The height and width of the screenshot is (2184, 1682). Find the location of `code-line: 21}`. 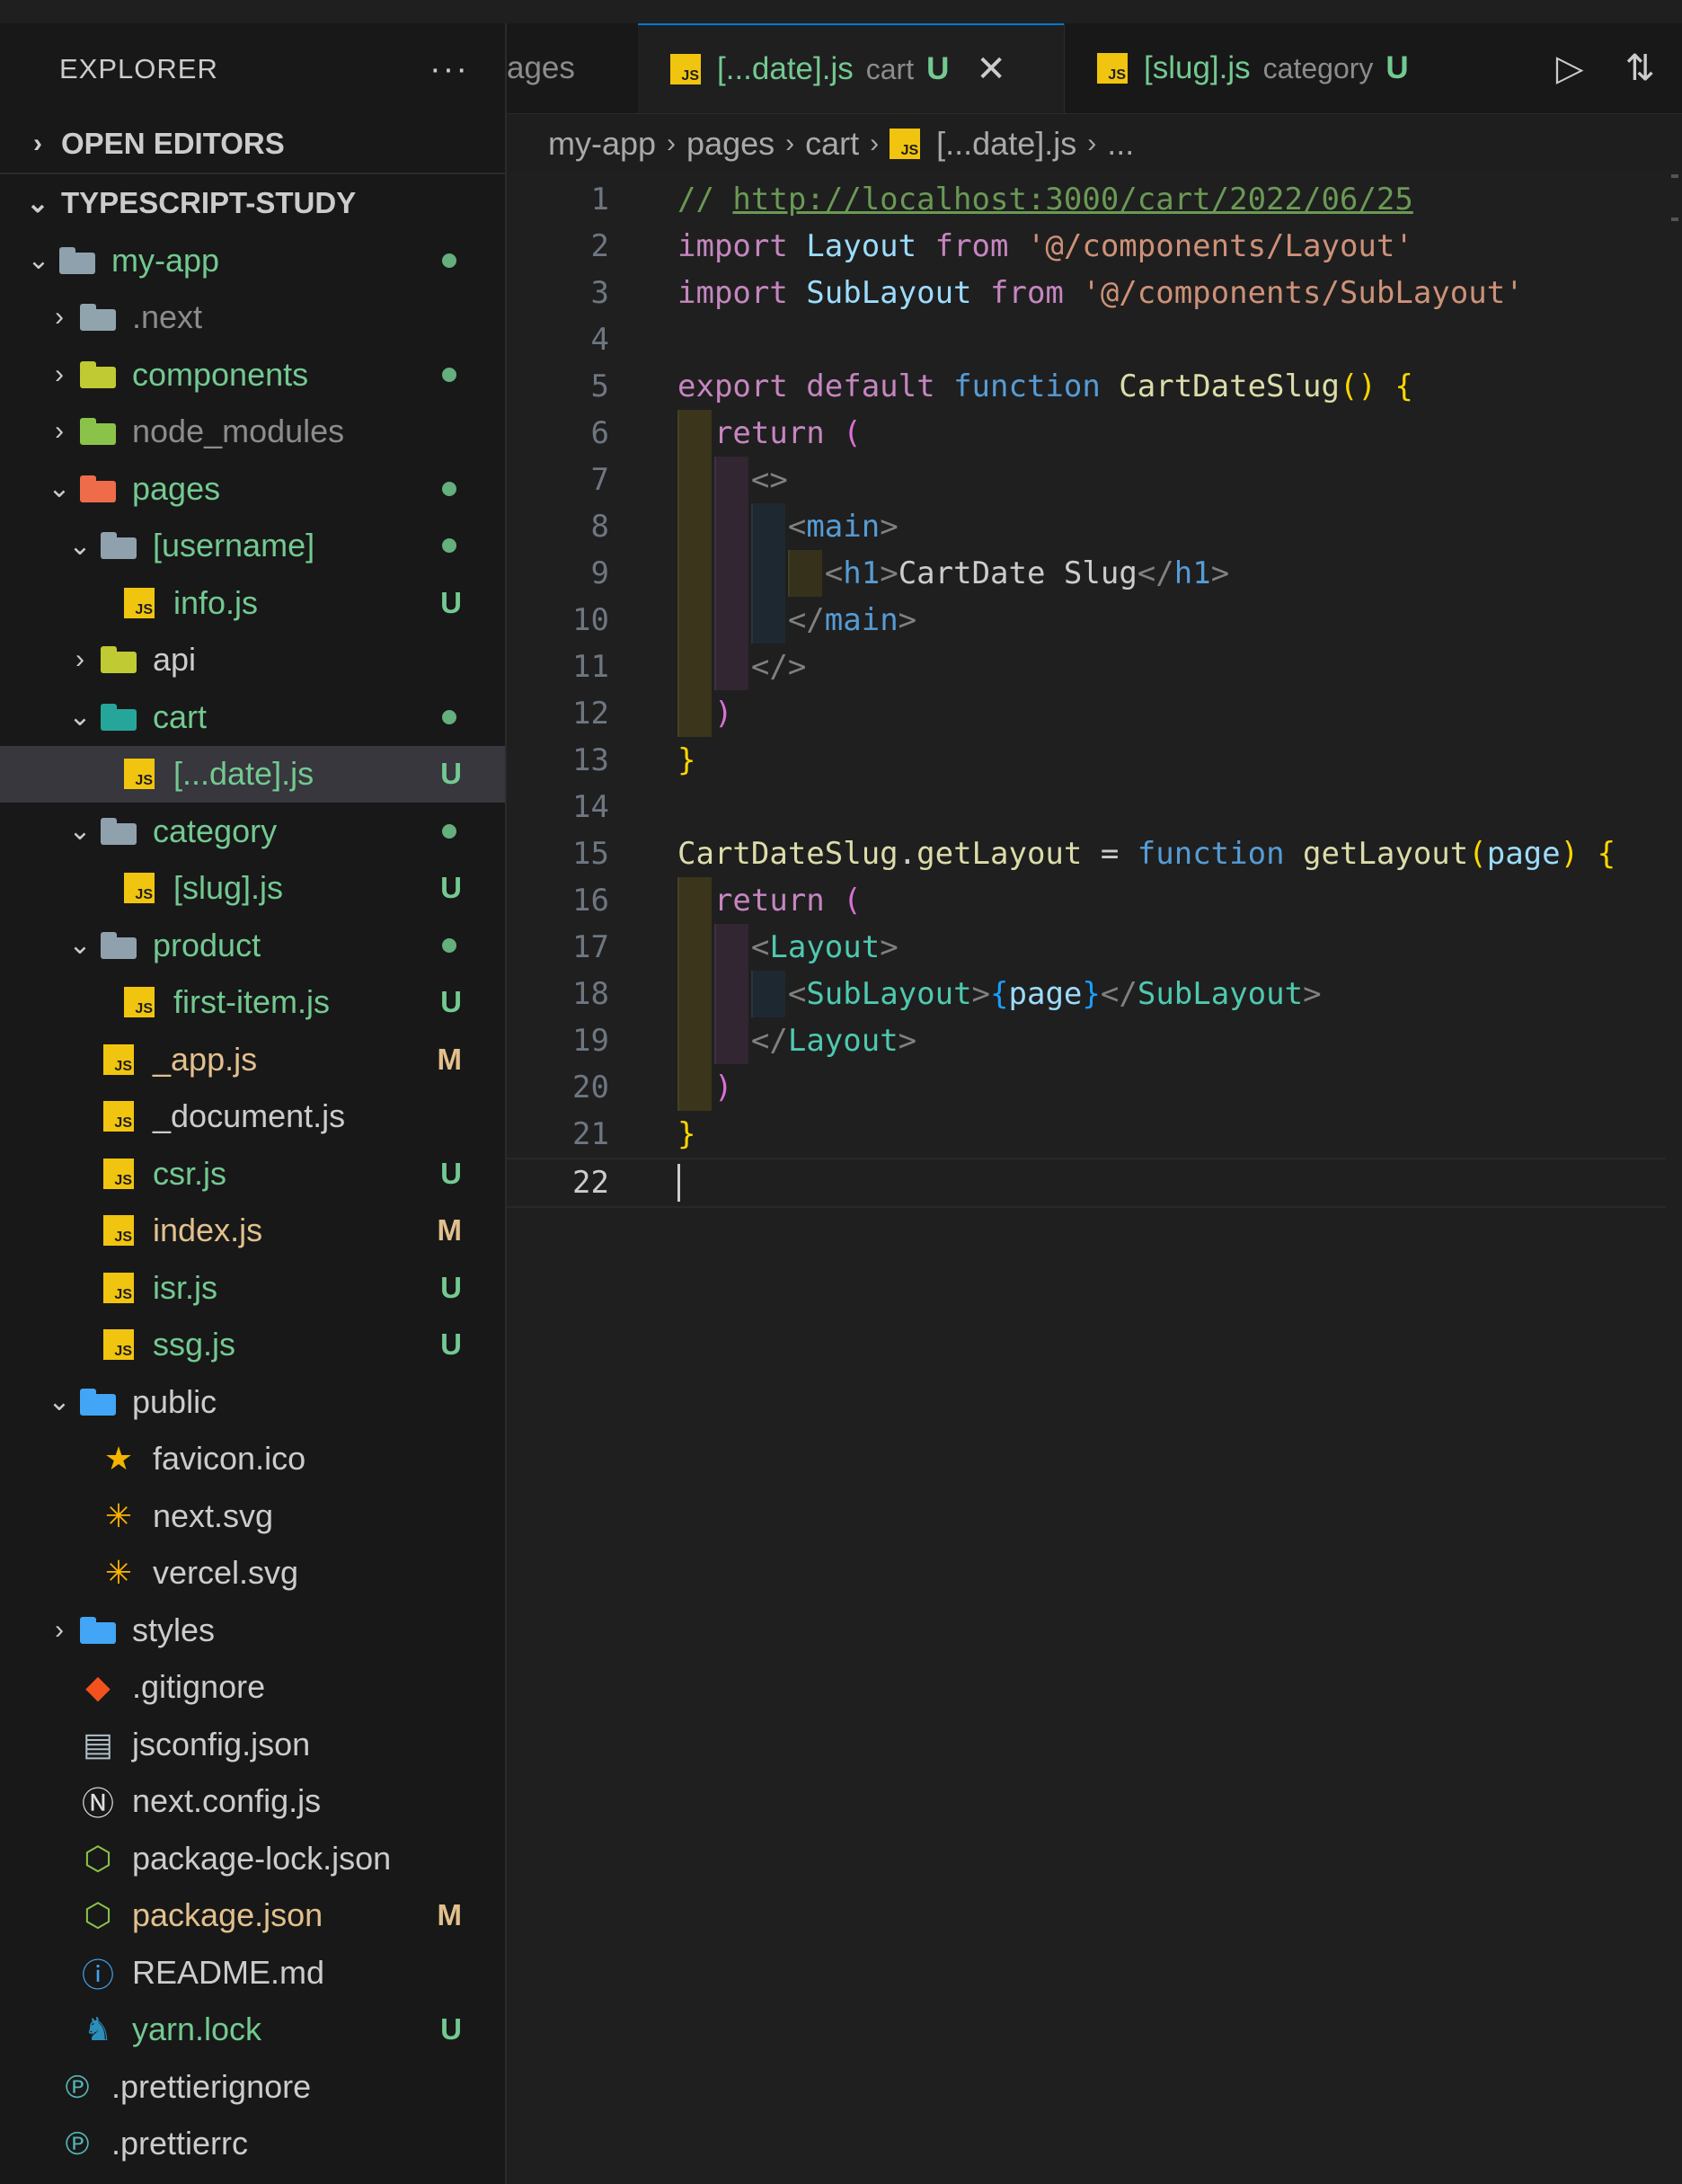

code-line: 21} is located at coordinates (1087, 1135).